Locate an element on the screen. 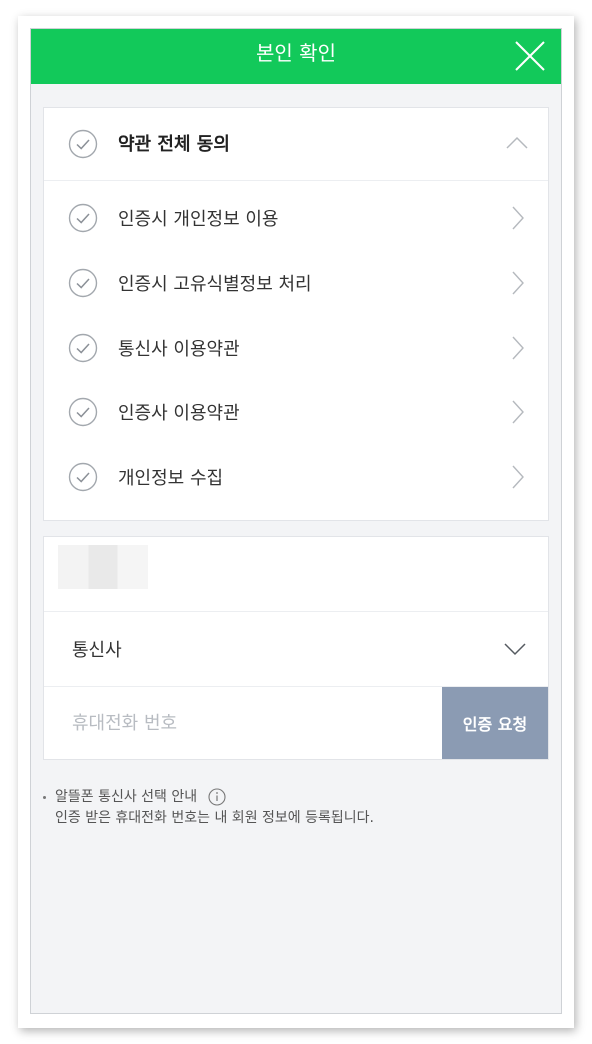 The width and height of the screenshot is (592, 1044). term-label: 통신사 이용약관 is located at coordinates (179, 349).